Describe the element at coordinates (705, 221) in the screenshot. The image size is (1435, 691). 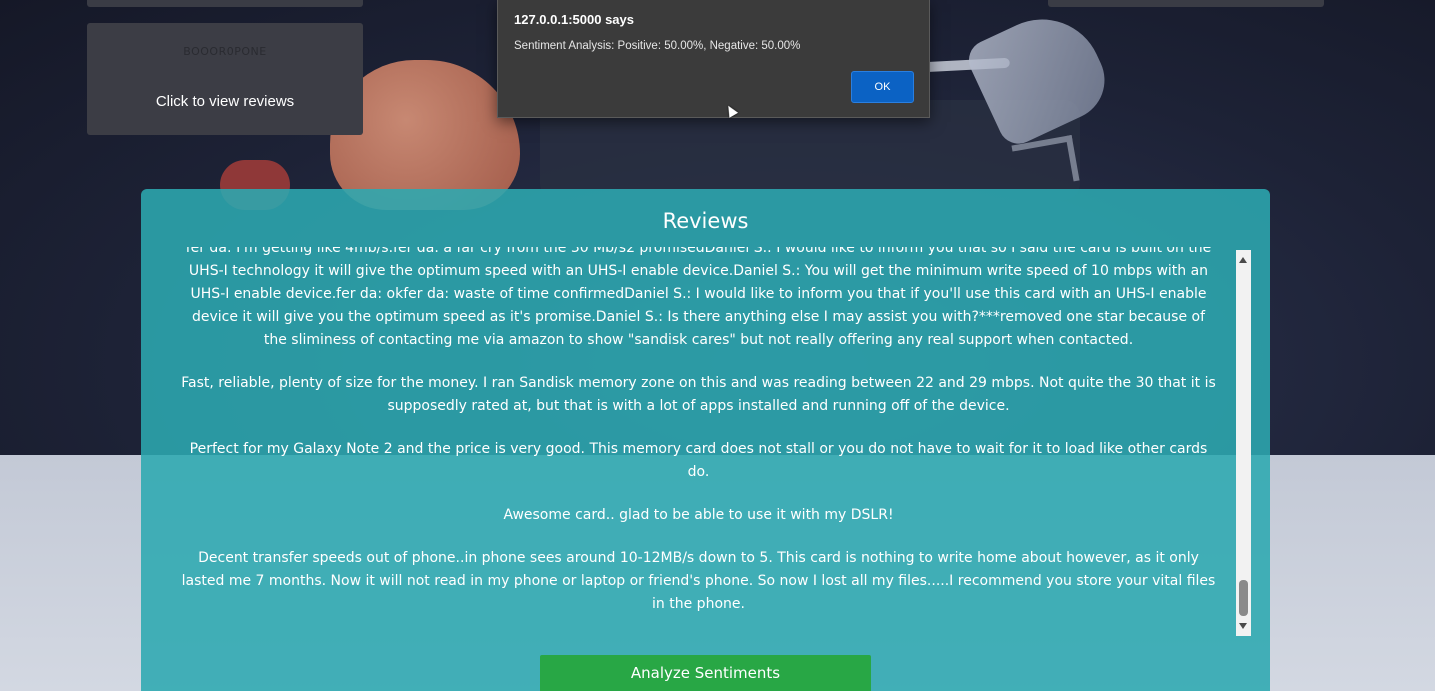
I see `reviews-title: Reviews` at that location.